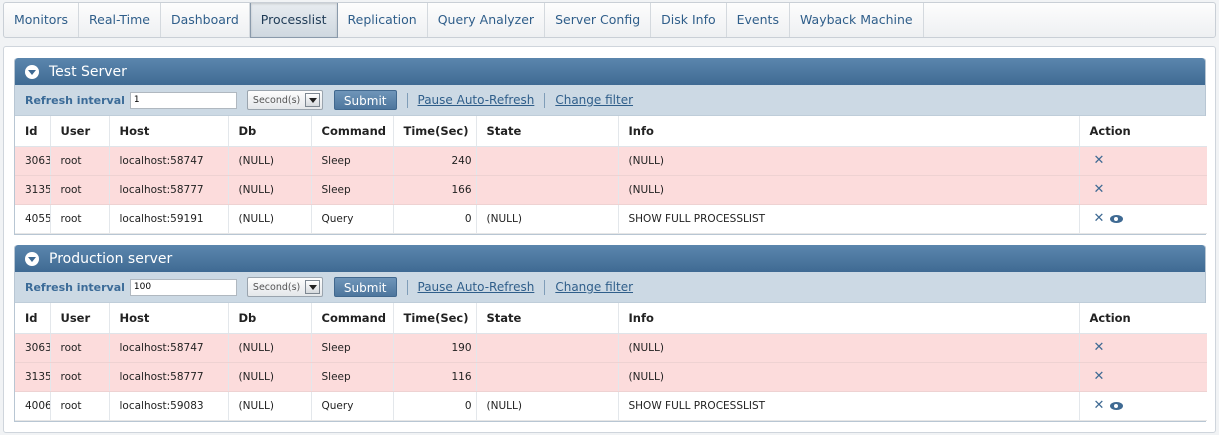  Describe the element at coordinates (205, 20) in the screenshot. I see `tab-dashboard: Dashboard` at that location.